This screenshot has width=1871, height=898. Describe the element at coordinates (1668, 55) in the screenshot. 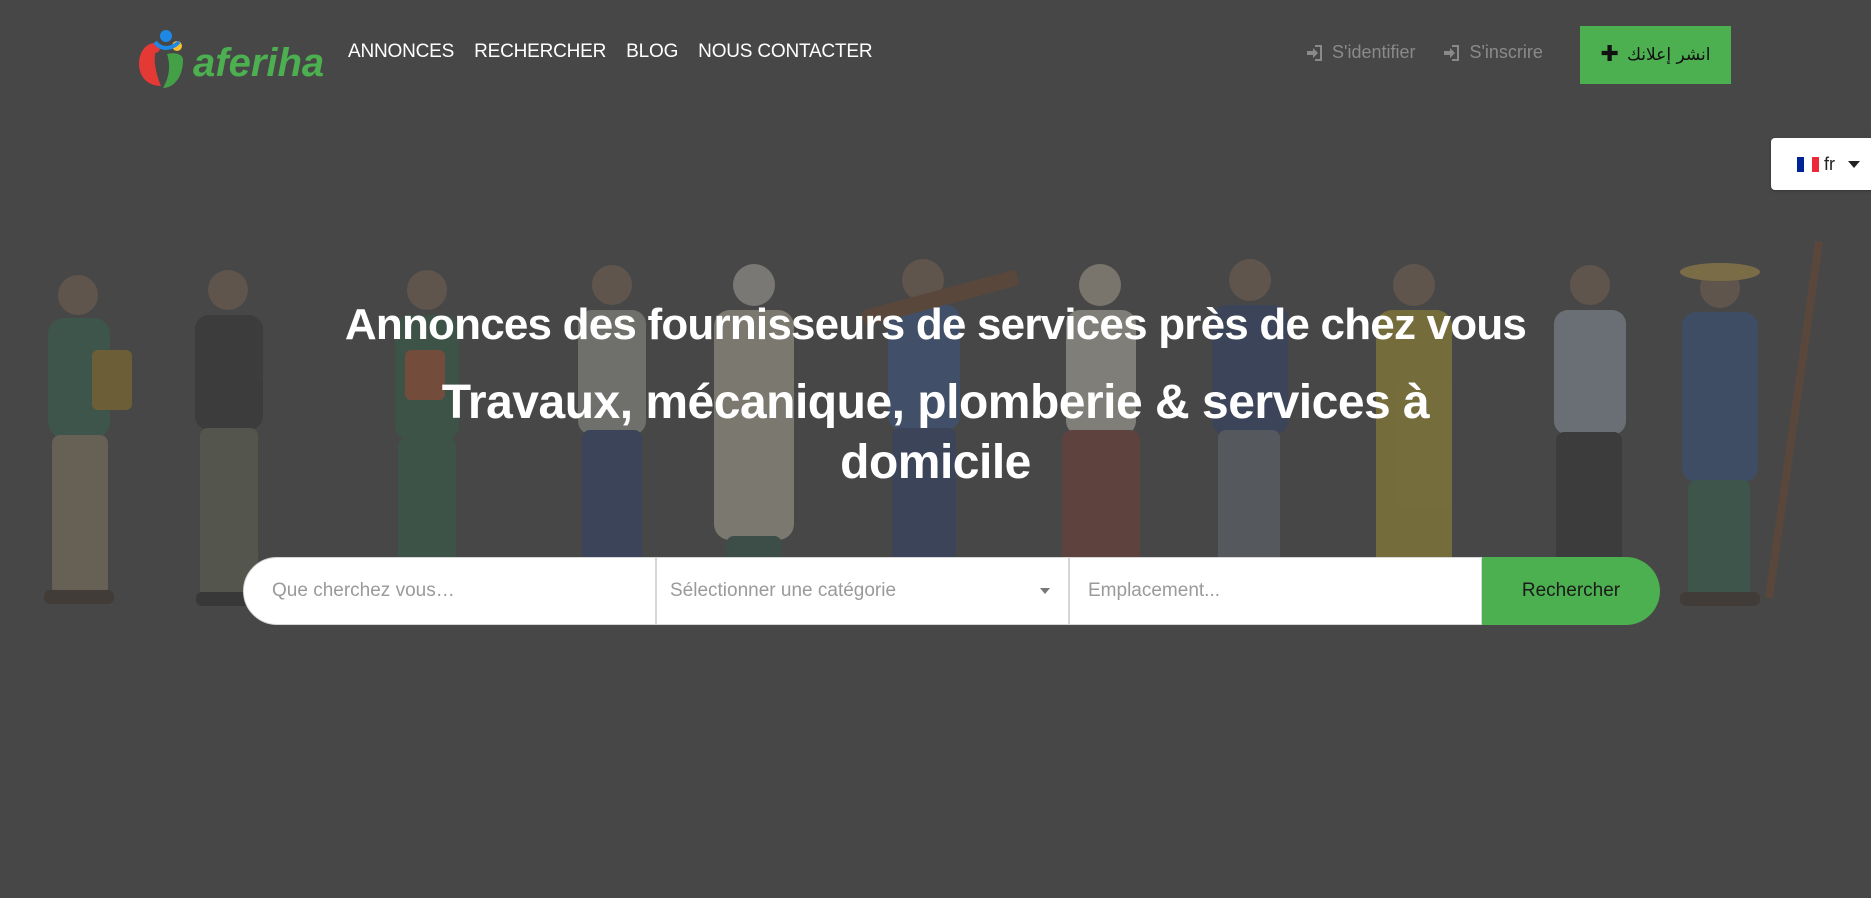

I see `post-ad-label: انشر إعلانك` at that location.